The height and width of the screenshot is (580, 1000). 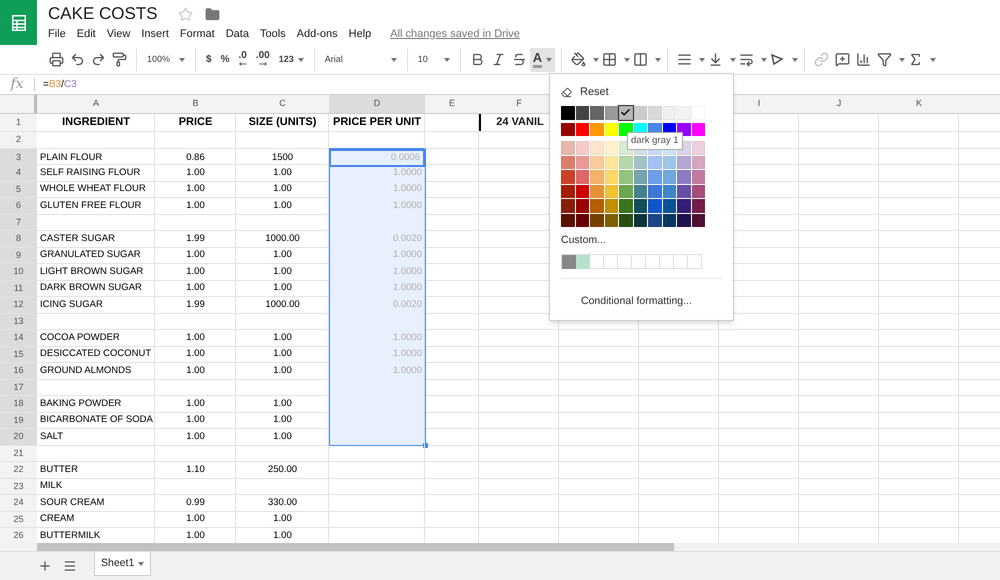 I want to click on row-header: 10, so click(x=18, y=272).